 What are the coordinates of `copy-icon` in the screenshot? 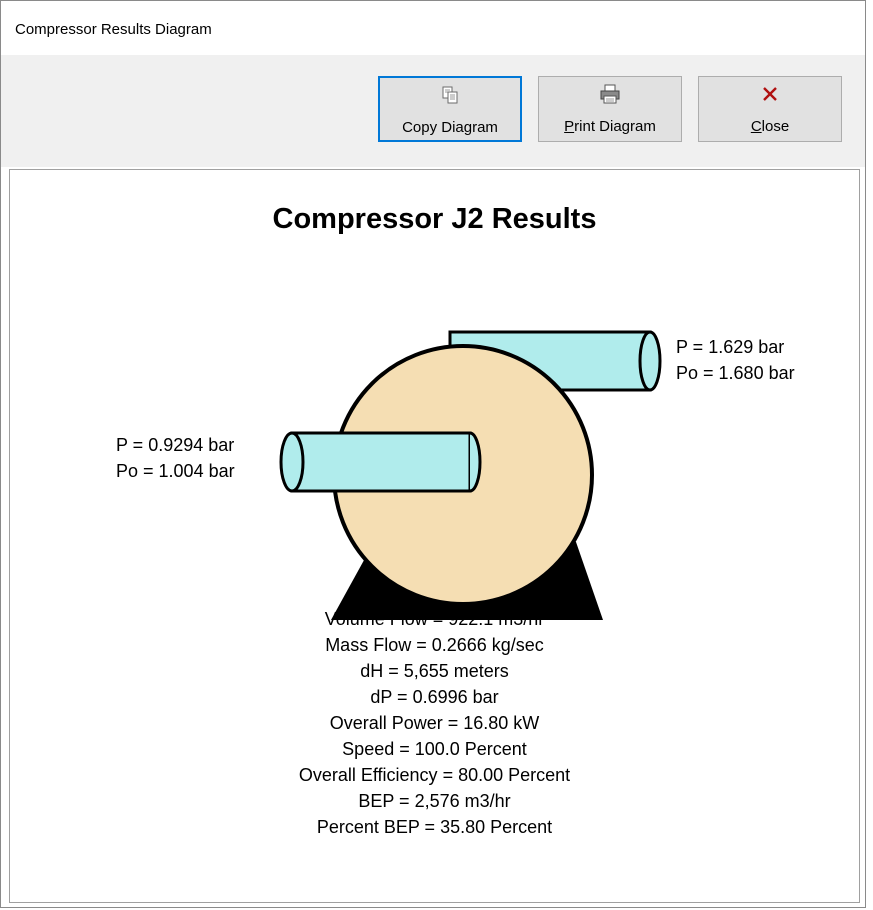 It's located at (450, 95).